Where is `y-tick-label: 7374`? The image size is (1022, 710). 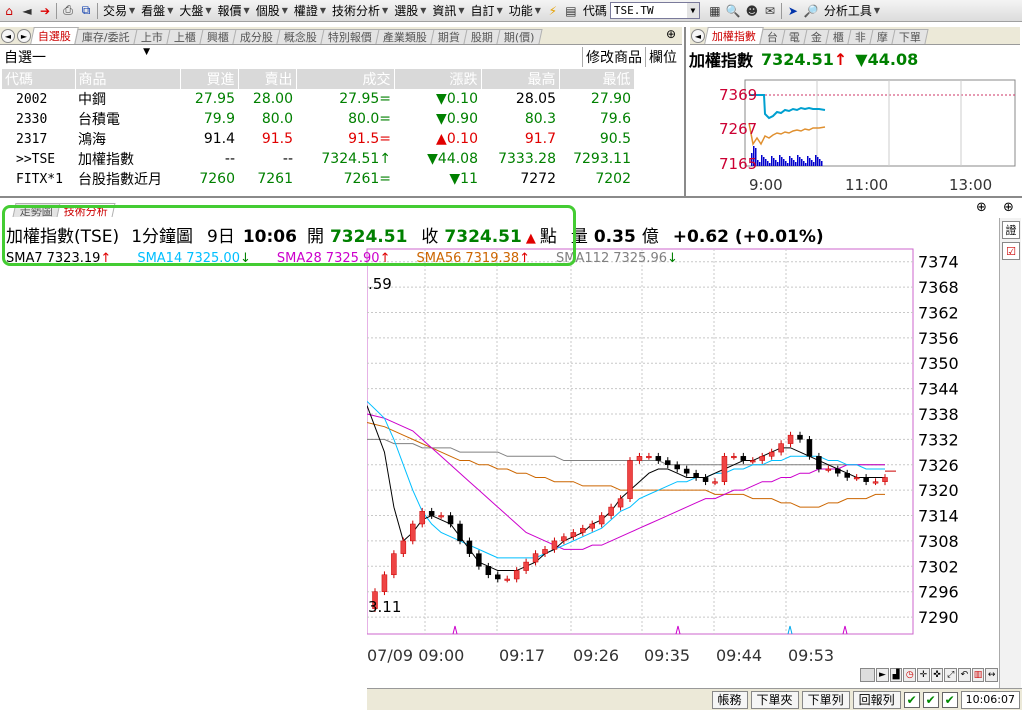 y-tick-label: 7374 is located at coordinates (938, 262).